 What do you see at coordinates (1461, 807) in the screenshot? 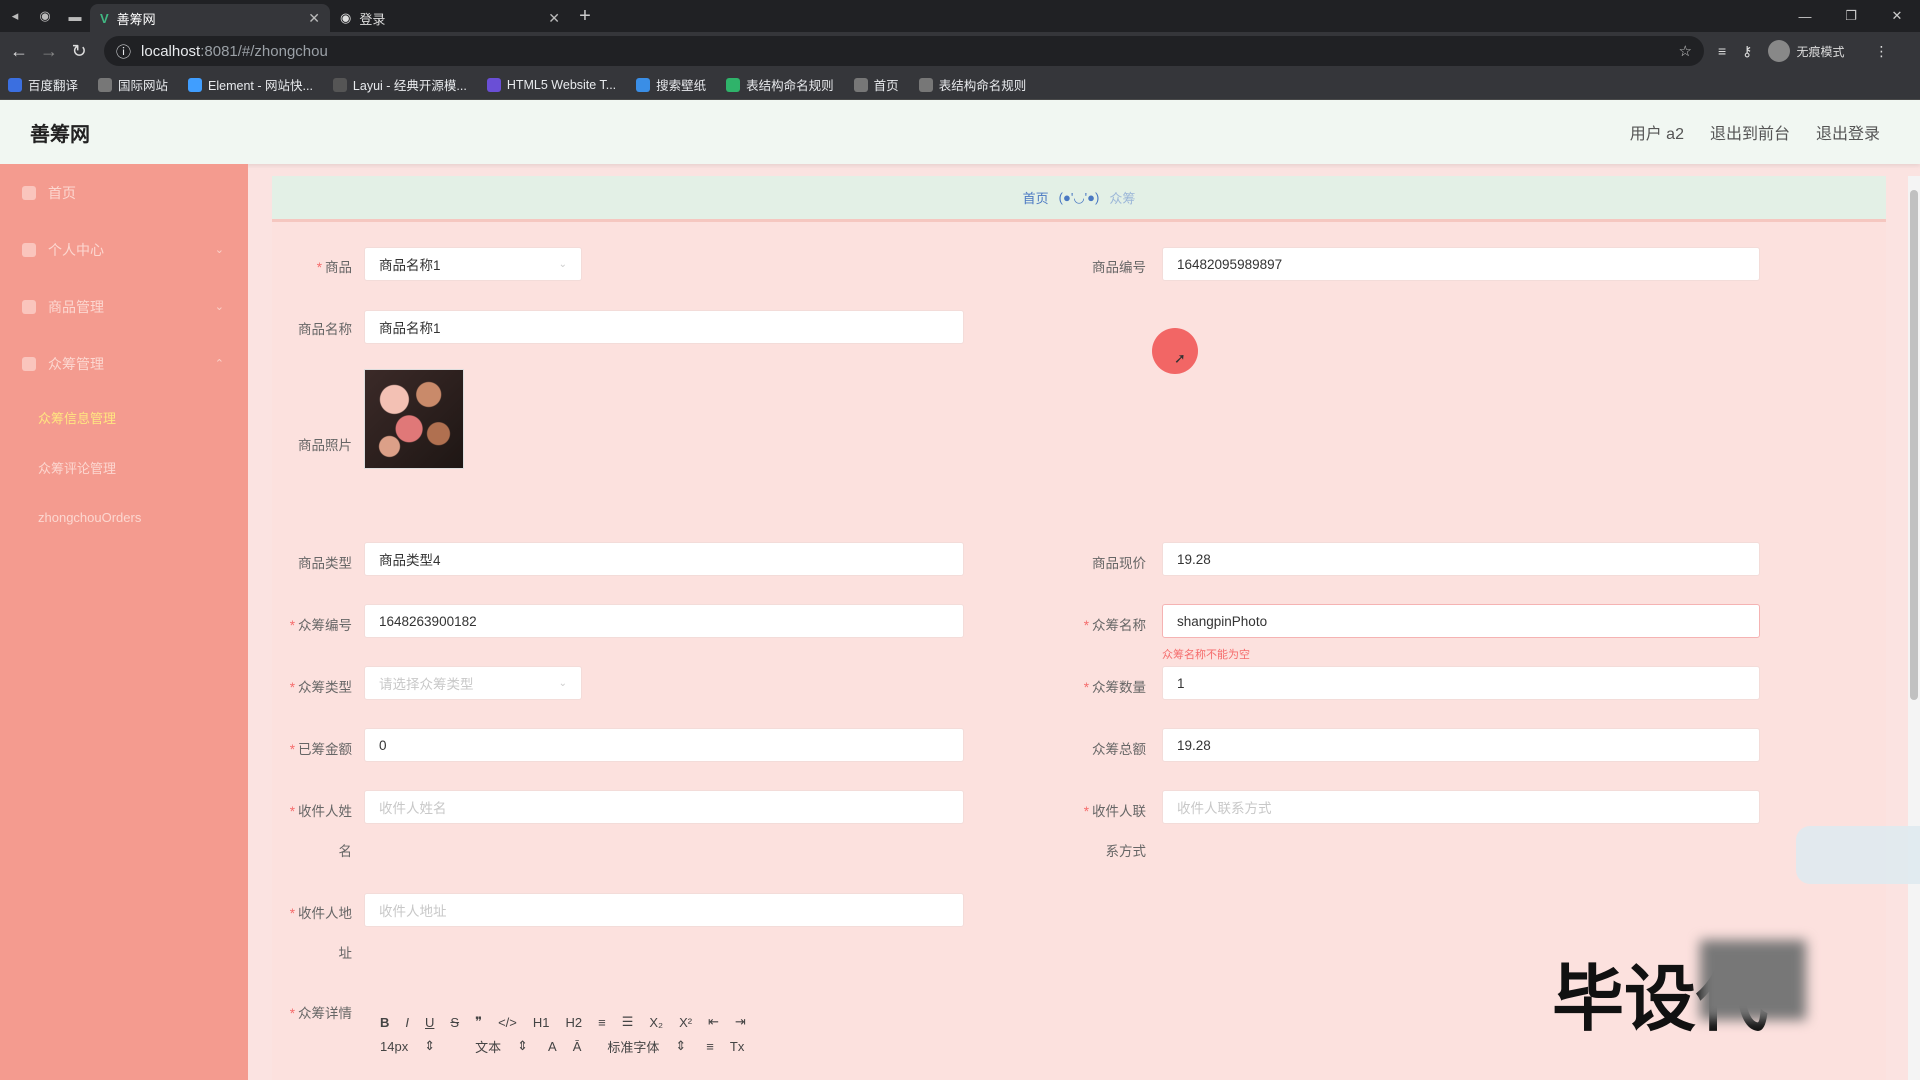
I see `recipient-phone-input: 收件人联系方式` at bounding box center [1461, 807].